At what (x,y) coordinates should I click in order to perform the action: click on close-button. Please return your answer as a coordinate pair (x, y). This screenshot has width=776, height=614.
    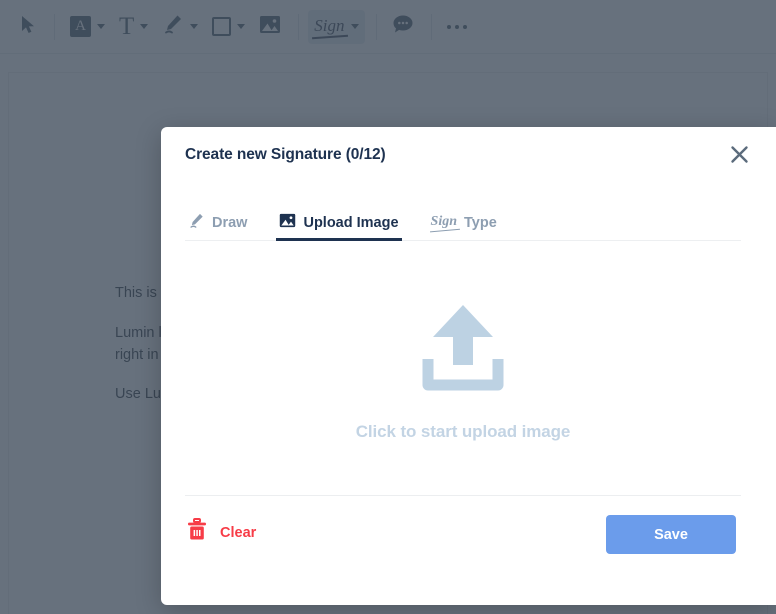
    Looking at the image, I should click on (739, 154).